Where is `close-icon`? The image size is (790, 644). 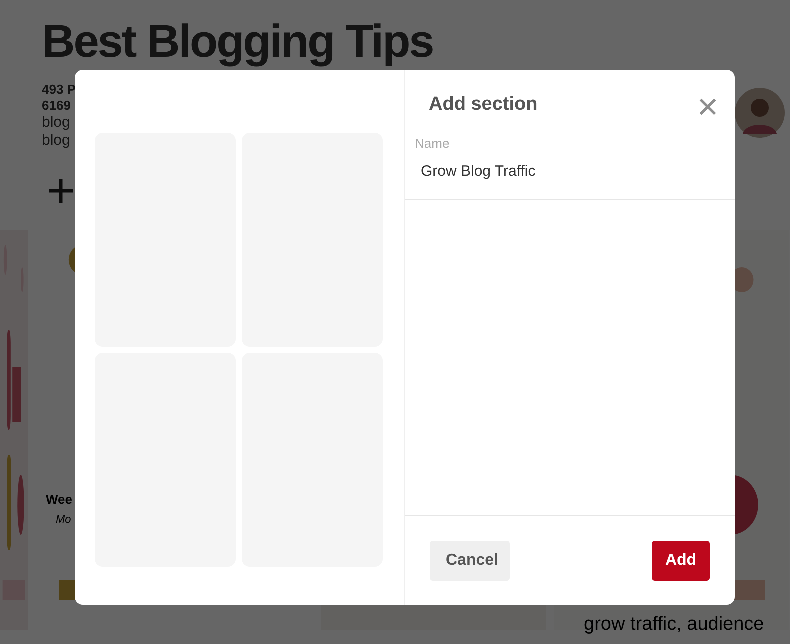
close-icon is located at coordinates (708, 107).